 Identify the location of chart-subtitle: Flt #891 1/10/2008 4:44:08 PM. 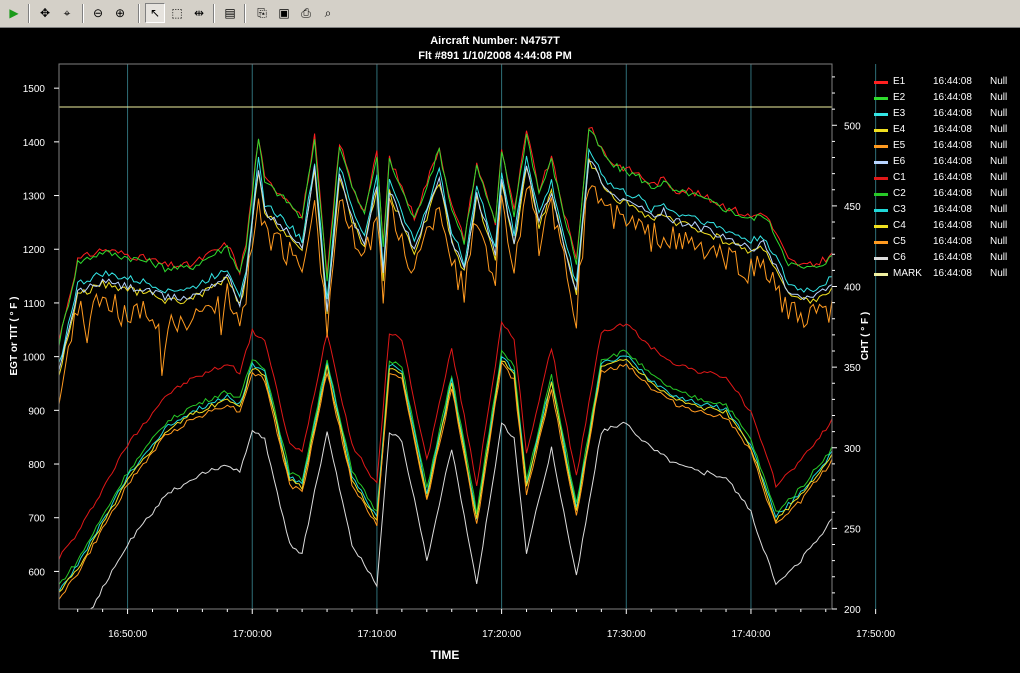
(494, 56).